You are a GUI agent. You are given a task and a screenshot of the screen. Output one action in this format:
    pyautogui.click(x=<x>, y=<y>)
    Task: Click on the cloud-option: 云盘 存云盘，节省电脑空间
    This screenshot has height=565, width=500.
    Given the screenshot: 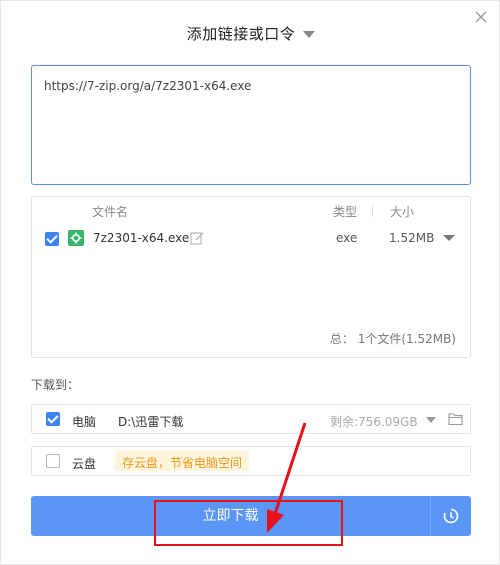 What is the action you would take?
    pyautogui.click(x=251, y=461)
    